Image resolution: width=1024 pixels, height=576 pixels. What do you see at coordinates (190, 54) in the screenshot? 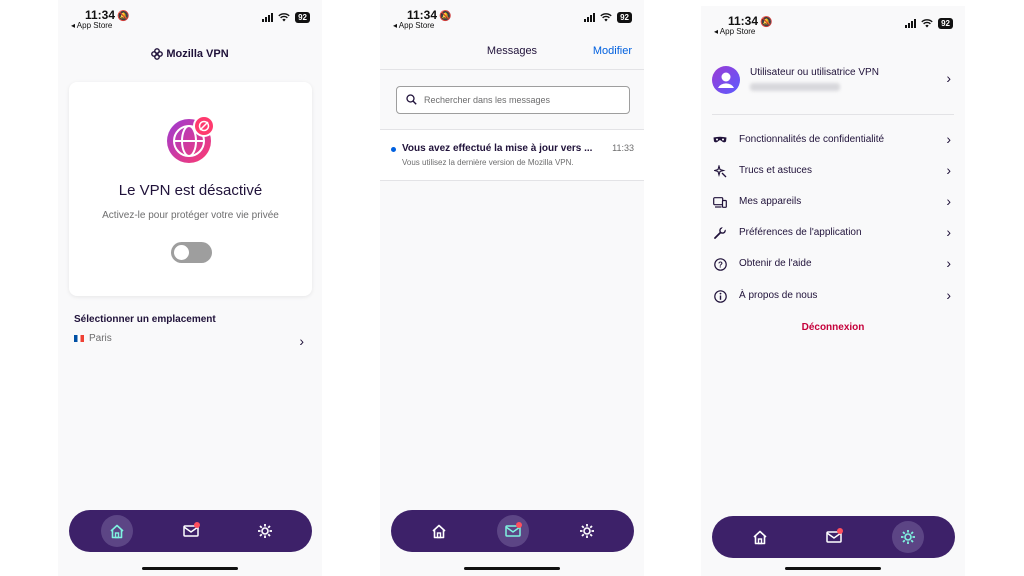
I see `app-brand: Mozilla VPN` at bounding box center [190, 54].